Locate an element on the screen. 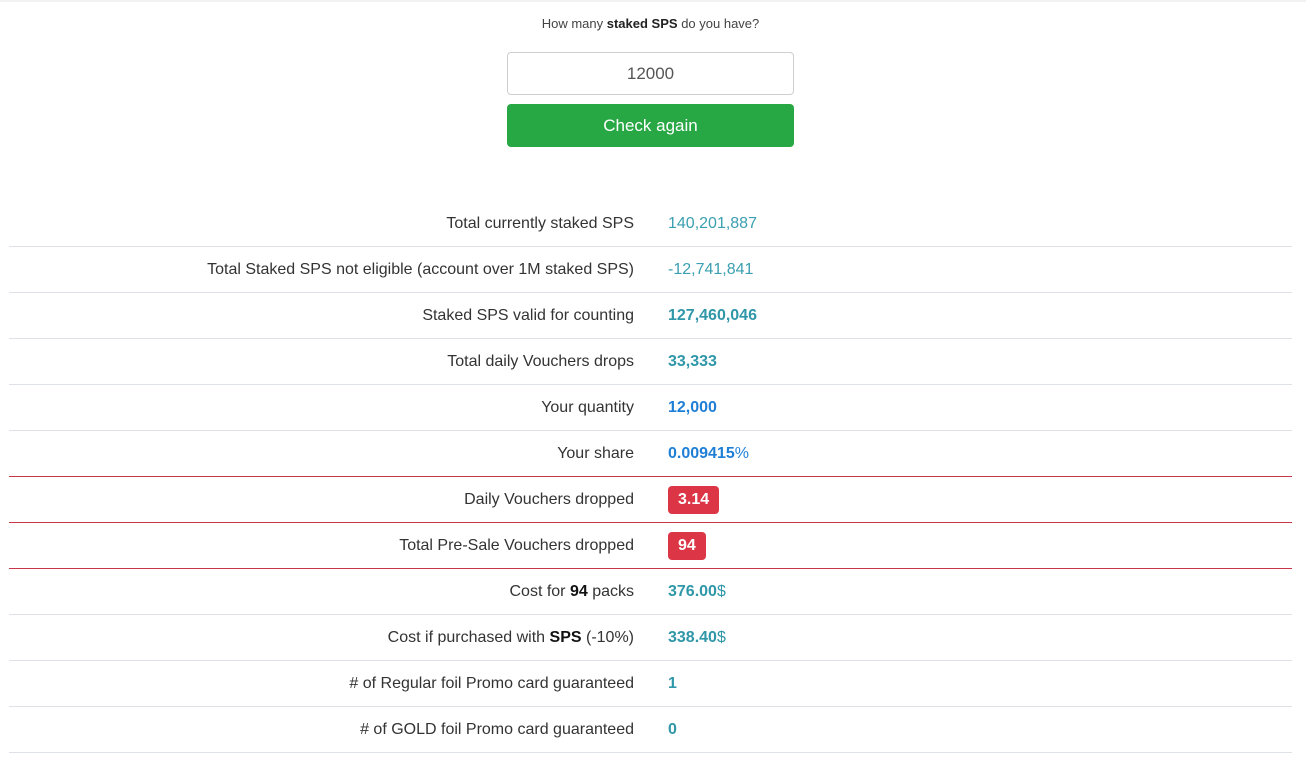 The height and width of the screenshot is (777, 1306). question-prefix: How many is located at coordinates (574, 23).